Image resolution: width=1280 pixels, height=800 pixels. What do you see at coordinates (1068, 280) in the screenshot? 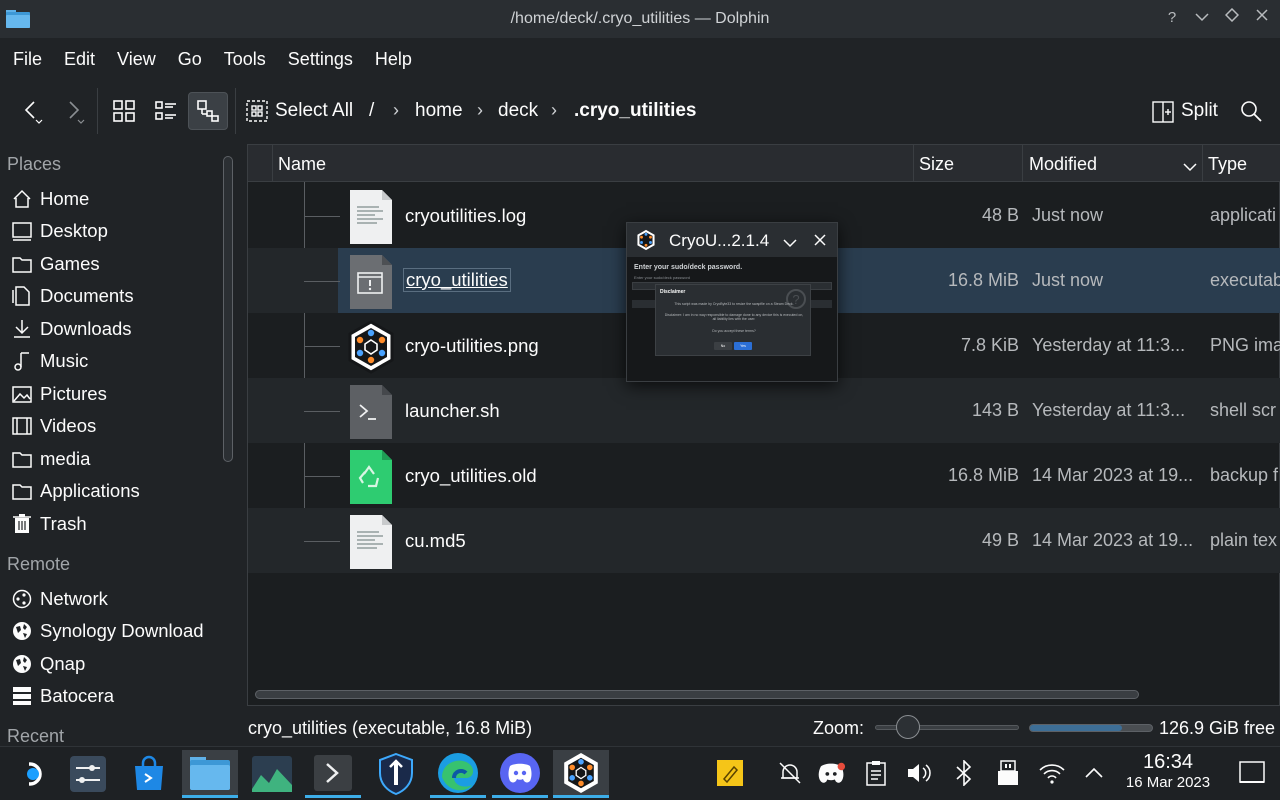
I see `file-modified: Just now` at bounding box center [1068, 280].